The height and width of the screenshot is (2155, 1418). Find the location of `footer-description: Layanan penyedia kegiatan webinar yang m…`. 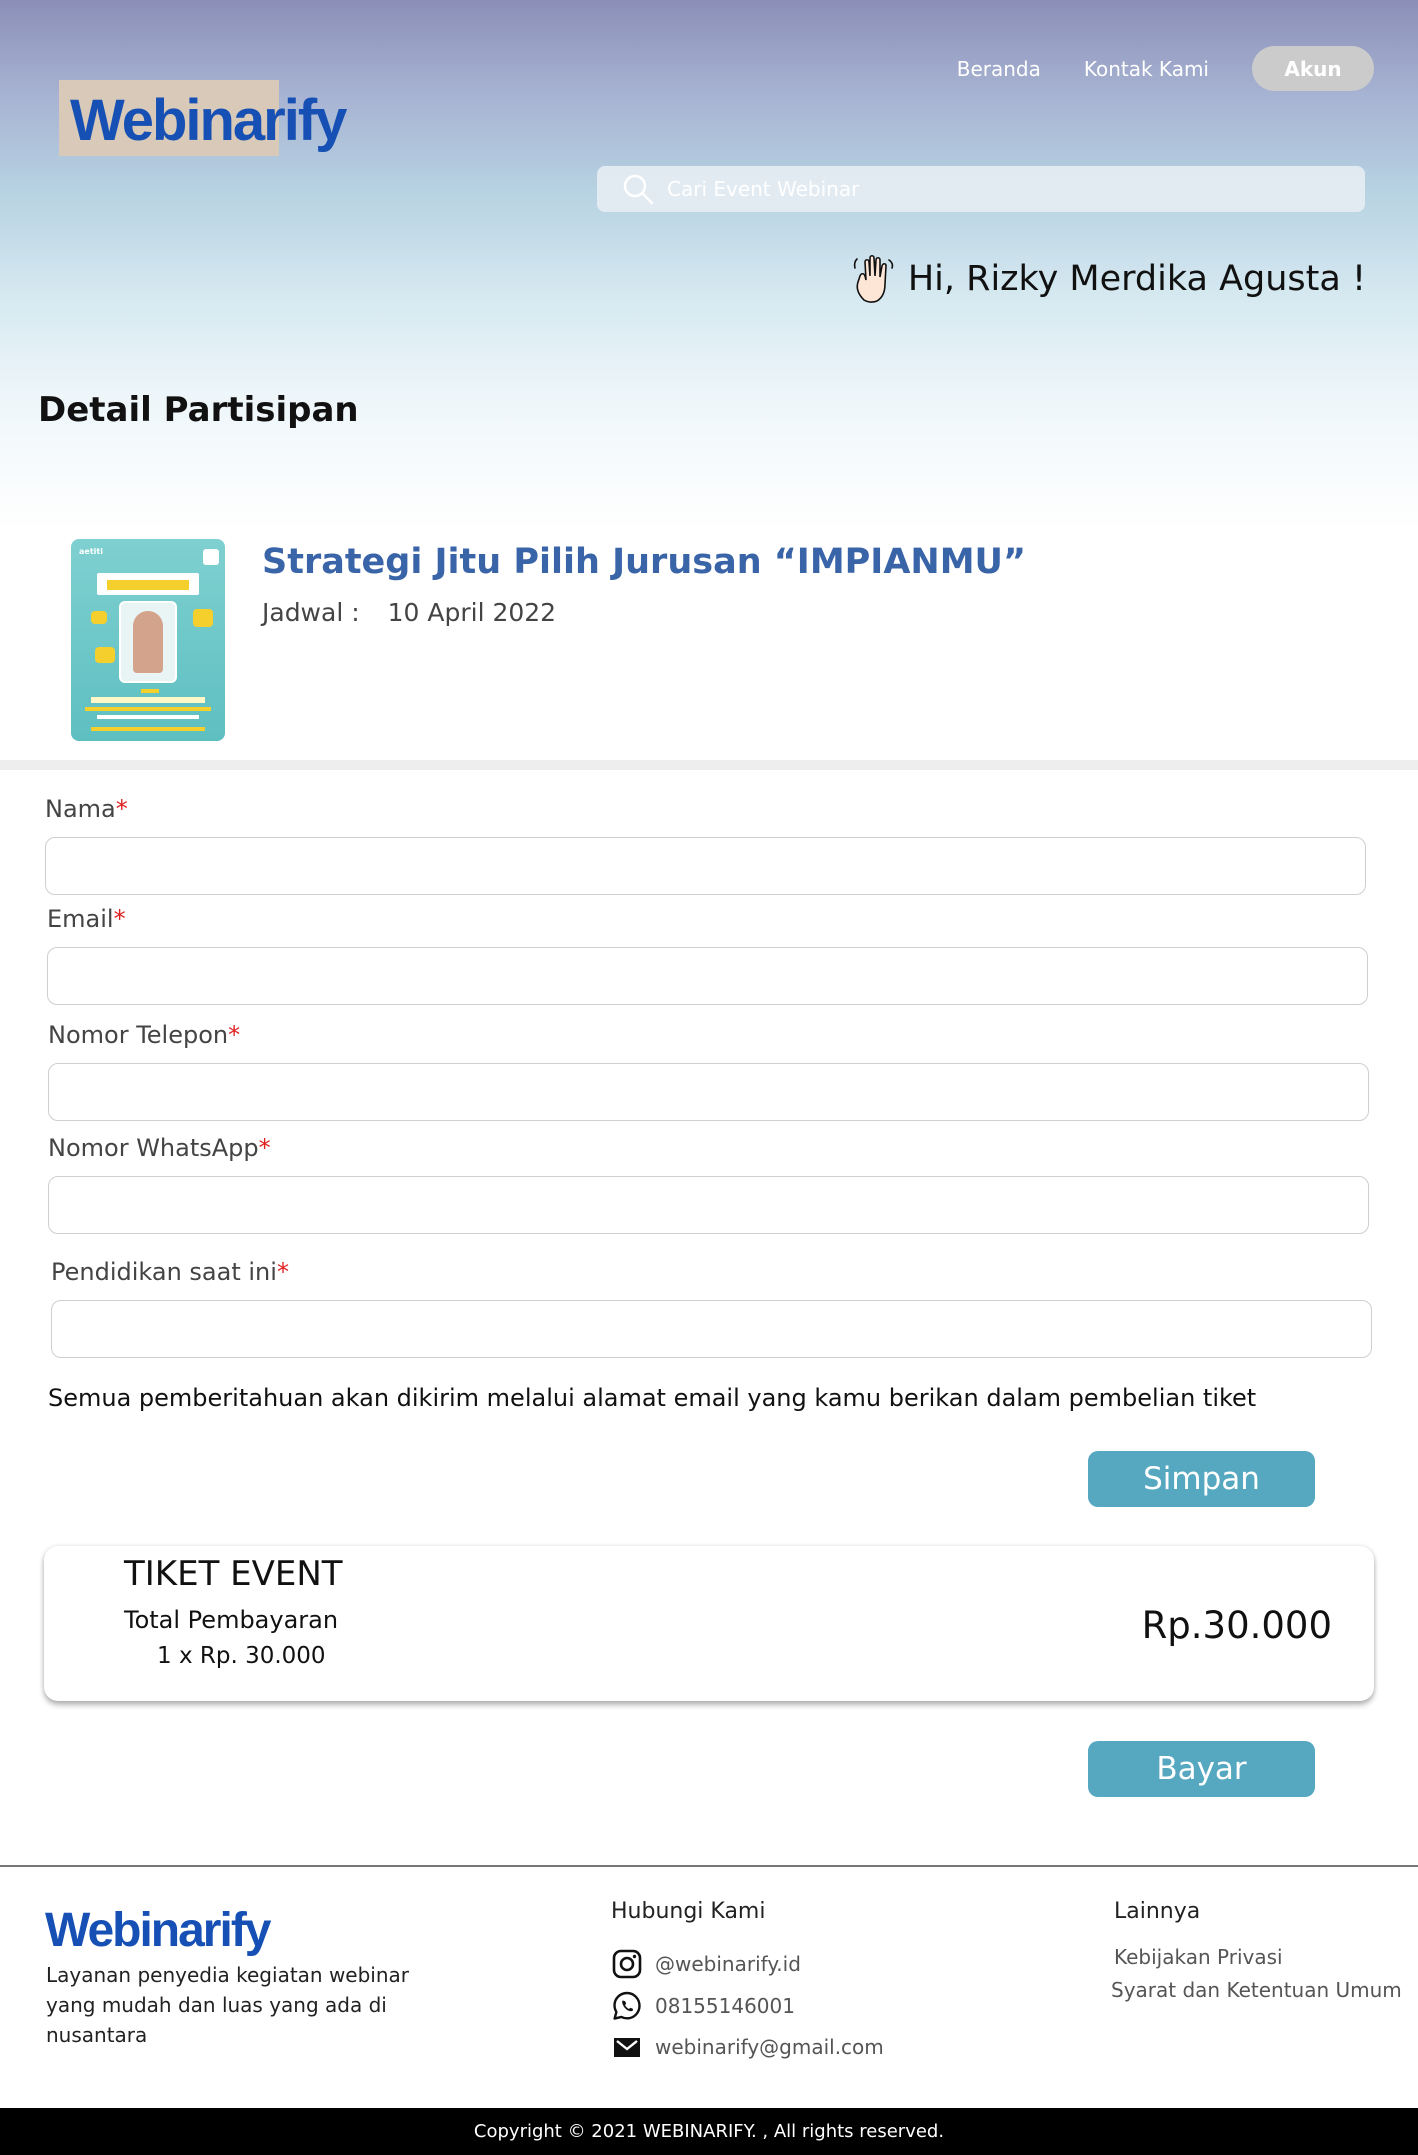

footer-description: Layanan penyedia kegiatan webinar yang m… is located at coordinates (228, 2005).